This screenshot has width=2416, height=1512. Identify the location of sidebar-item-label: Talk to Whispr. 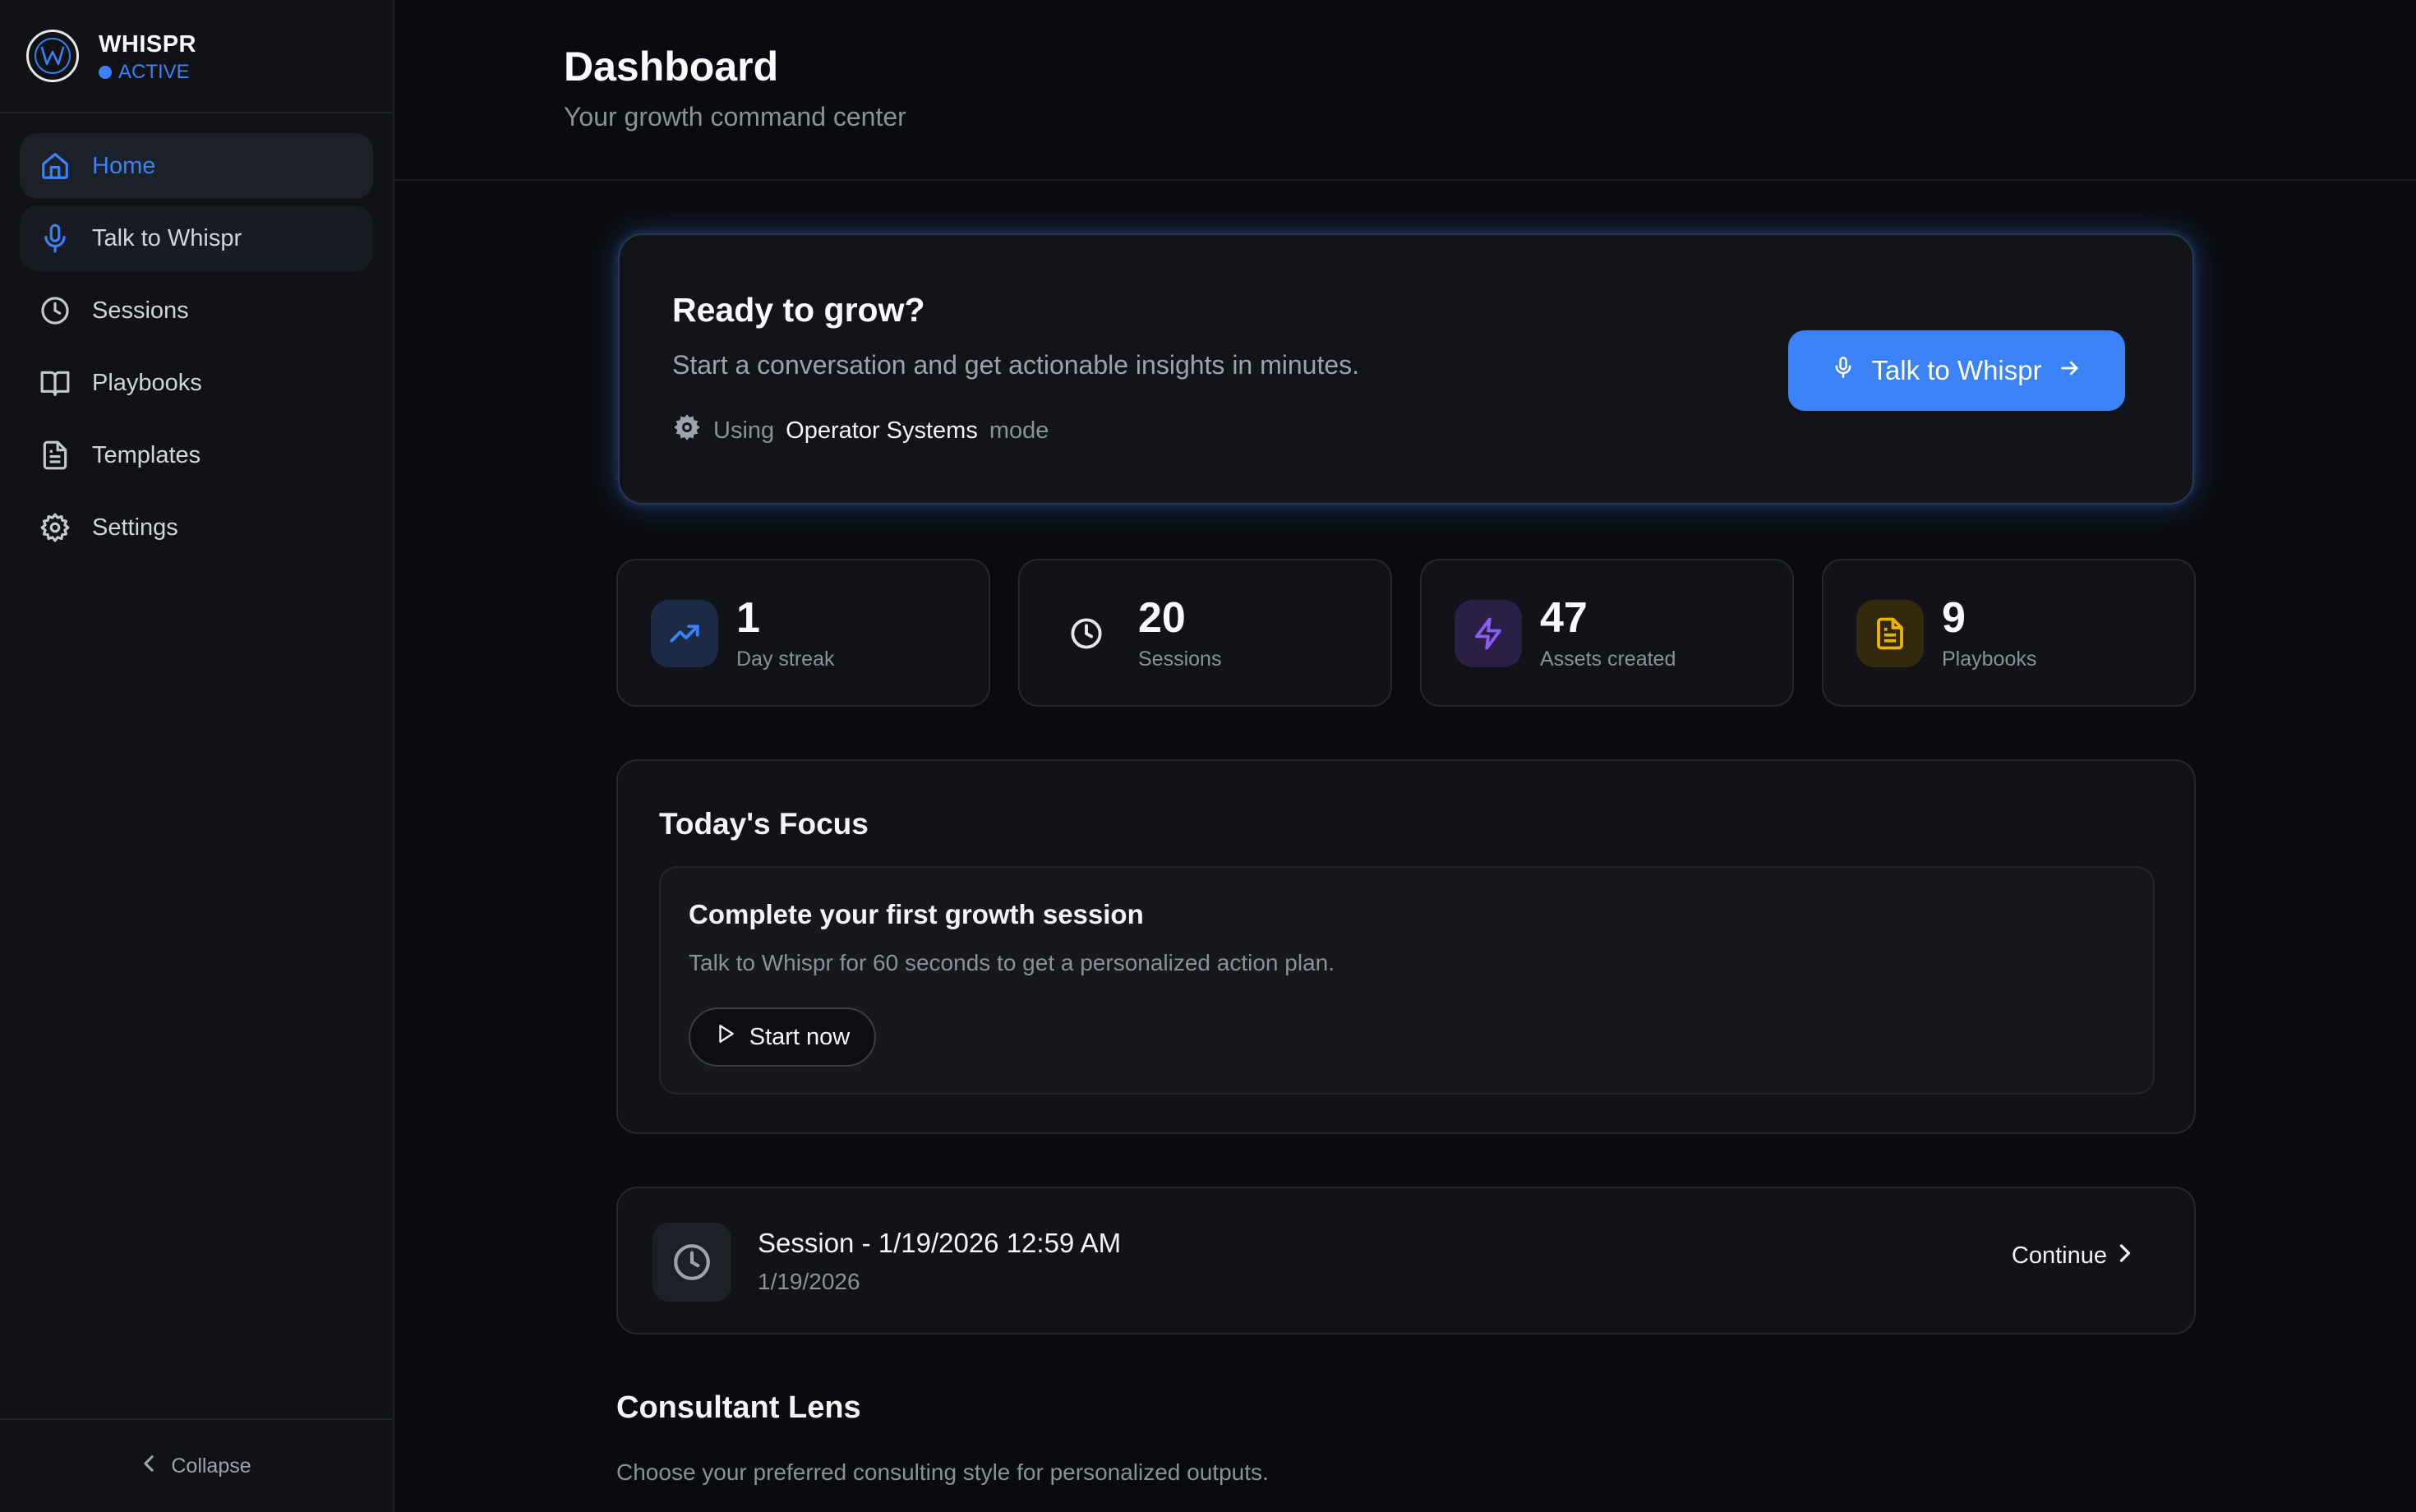
(167, 238).